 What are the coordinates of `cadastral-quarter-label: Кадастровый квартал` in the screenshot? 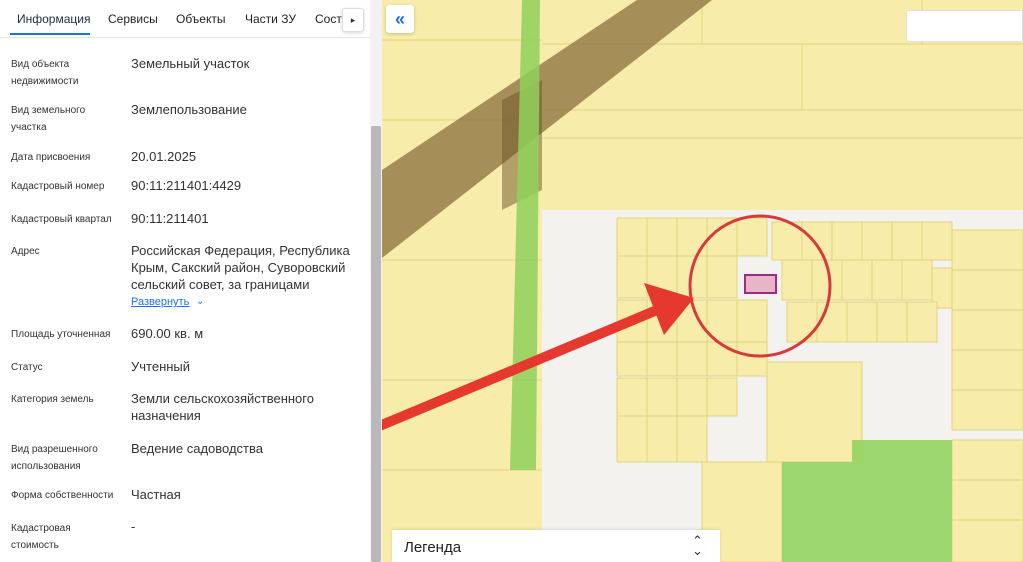 It's located at (61, 219).